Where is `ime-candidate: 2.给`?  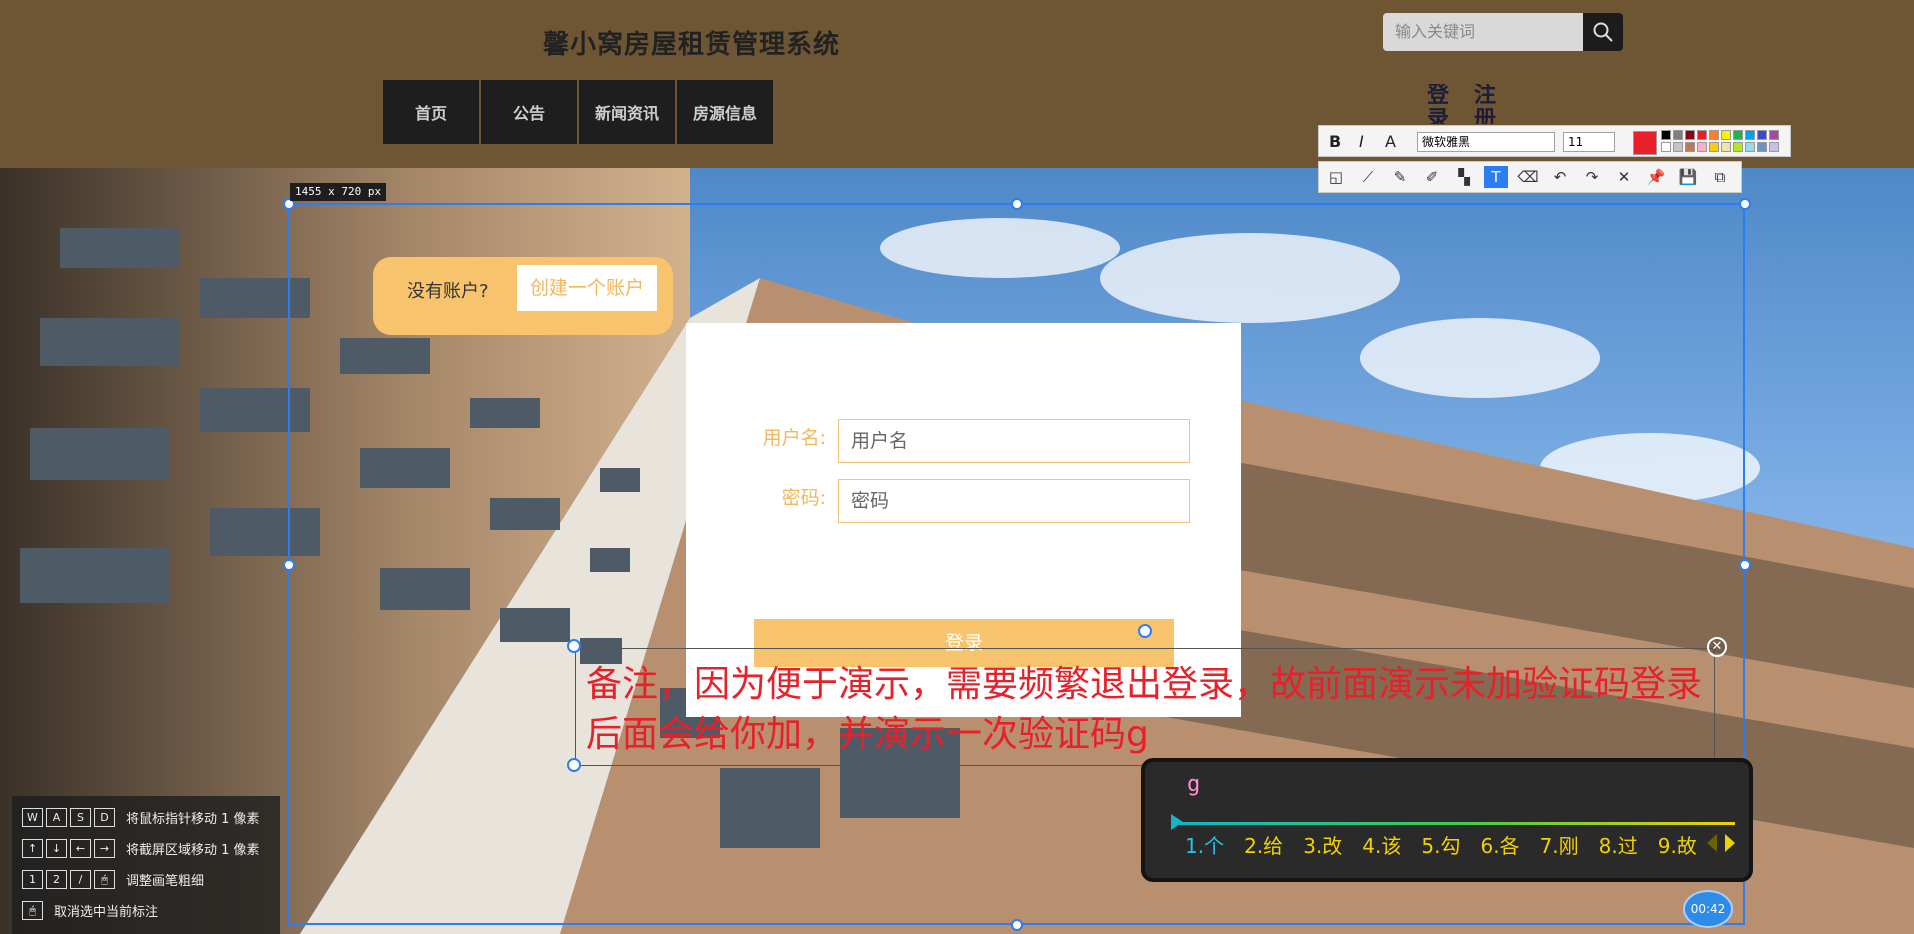
ime-candidate: 2.给 is located at coordinates (1263, 844).